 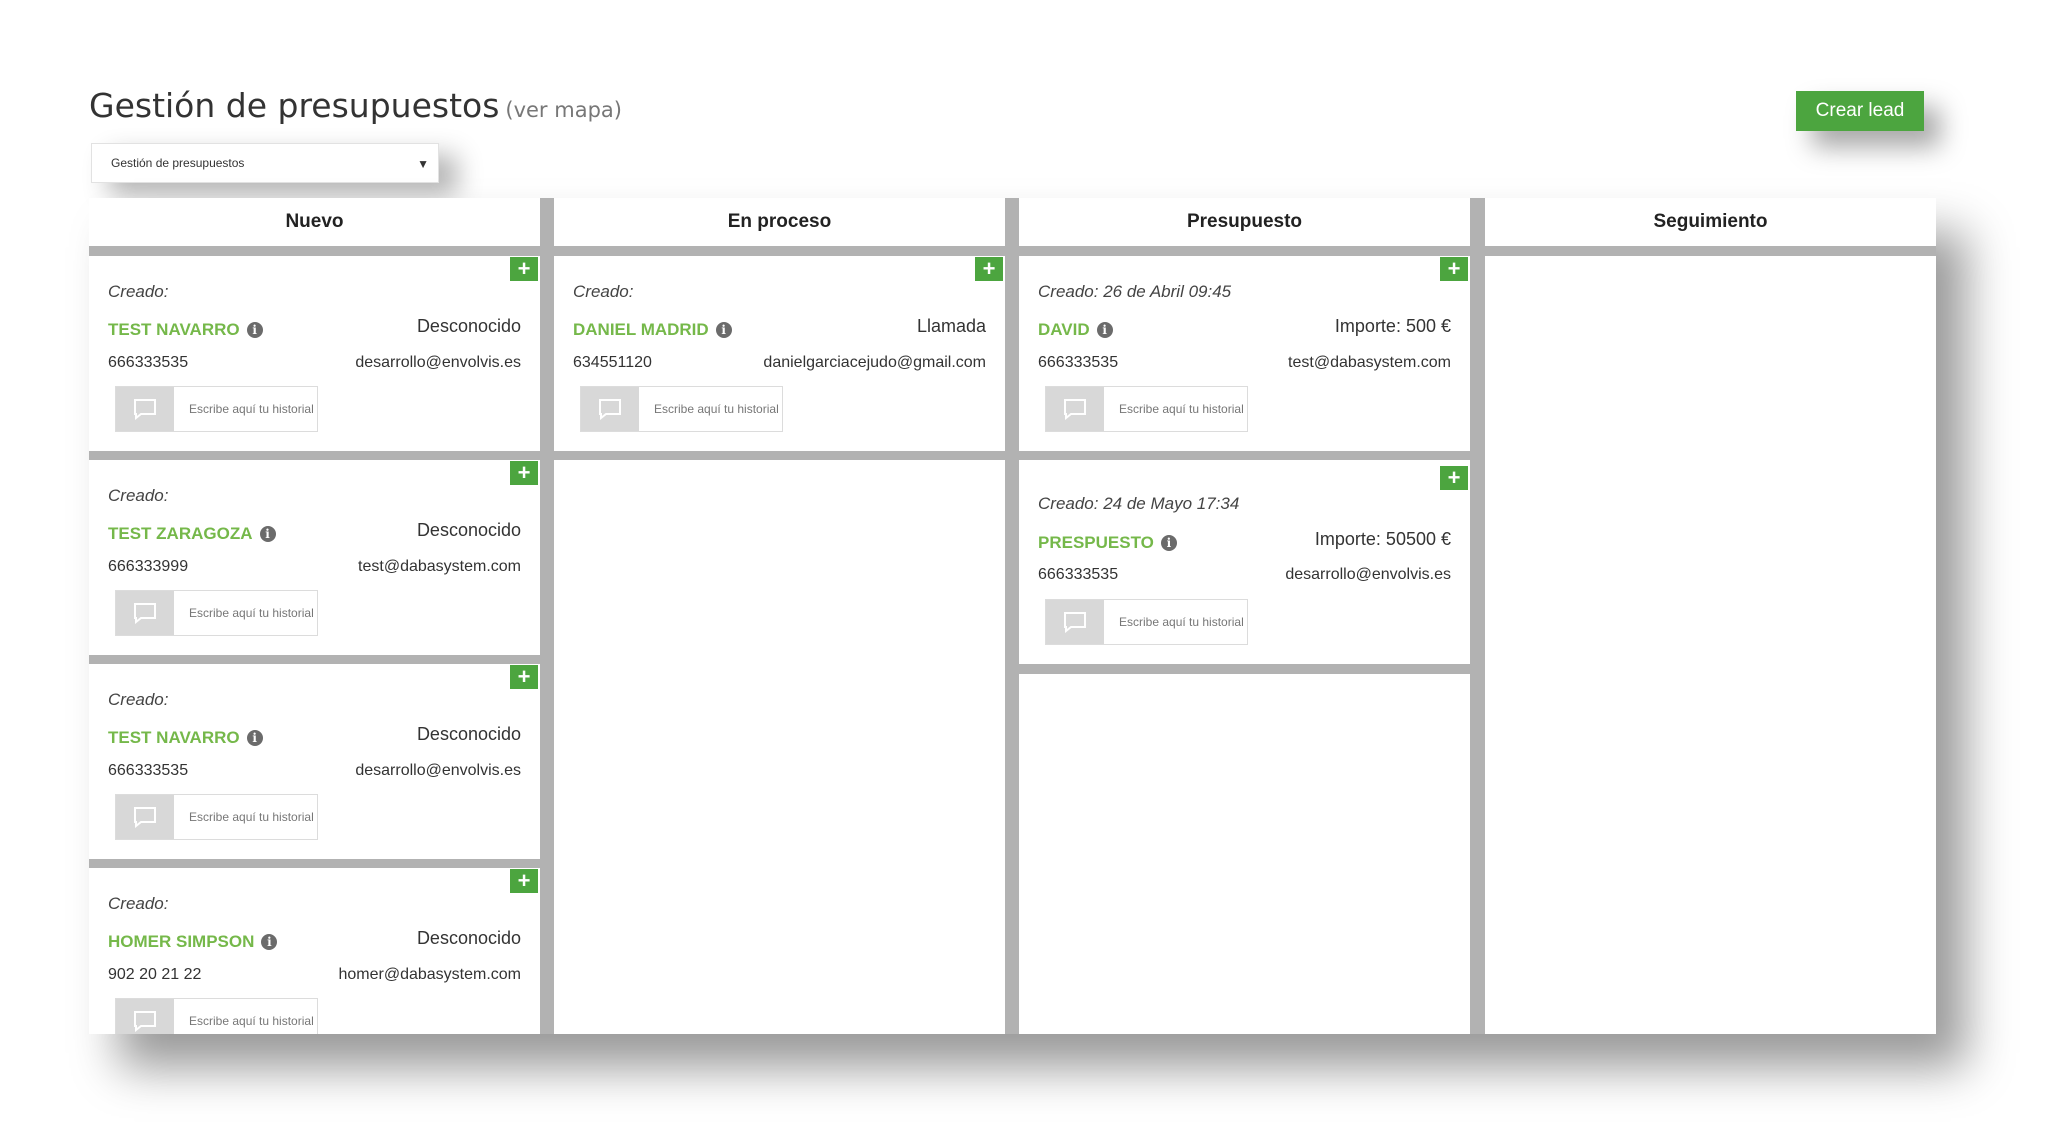 What do you see at coordinates (563, 110) in the screenshot?
I see `map-link: (ver mapa)` at bounding box center [563, 110].